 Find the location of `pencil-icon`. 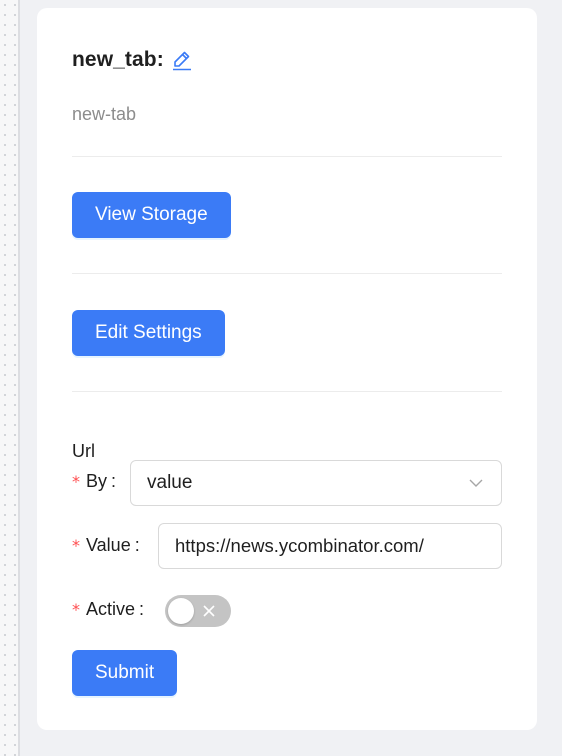

pencil-icon is located at coordinates (182, 60).